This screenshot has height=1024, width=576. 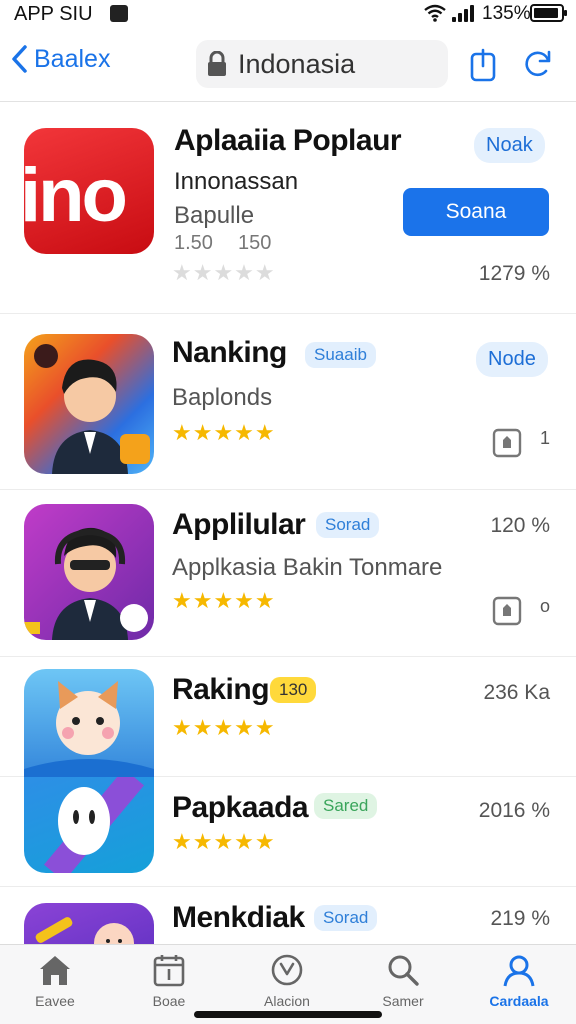 What do you see at coordinates (520, 525) in the screenshot?
I see `app-size: 120 %` at bounding box center [520, 525].